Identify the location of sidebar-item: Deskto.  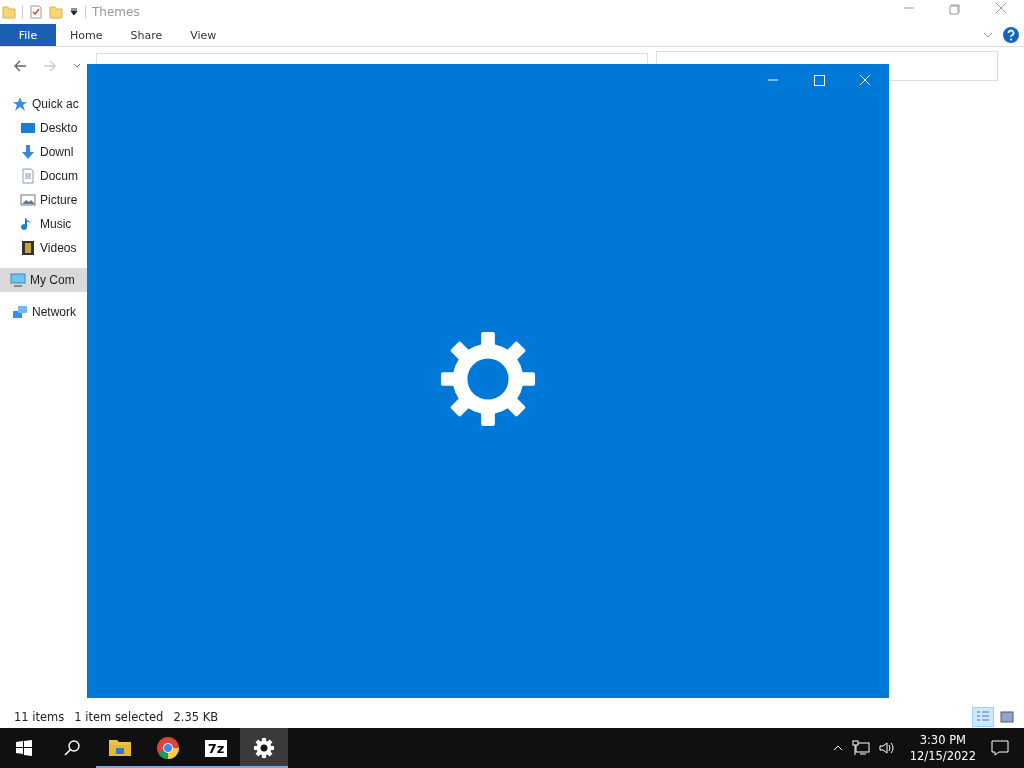
(43, 128).